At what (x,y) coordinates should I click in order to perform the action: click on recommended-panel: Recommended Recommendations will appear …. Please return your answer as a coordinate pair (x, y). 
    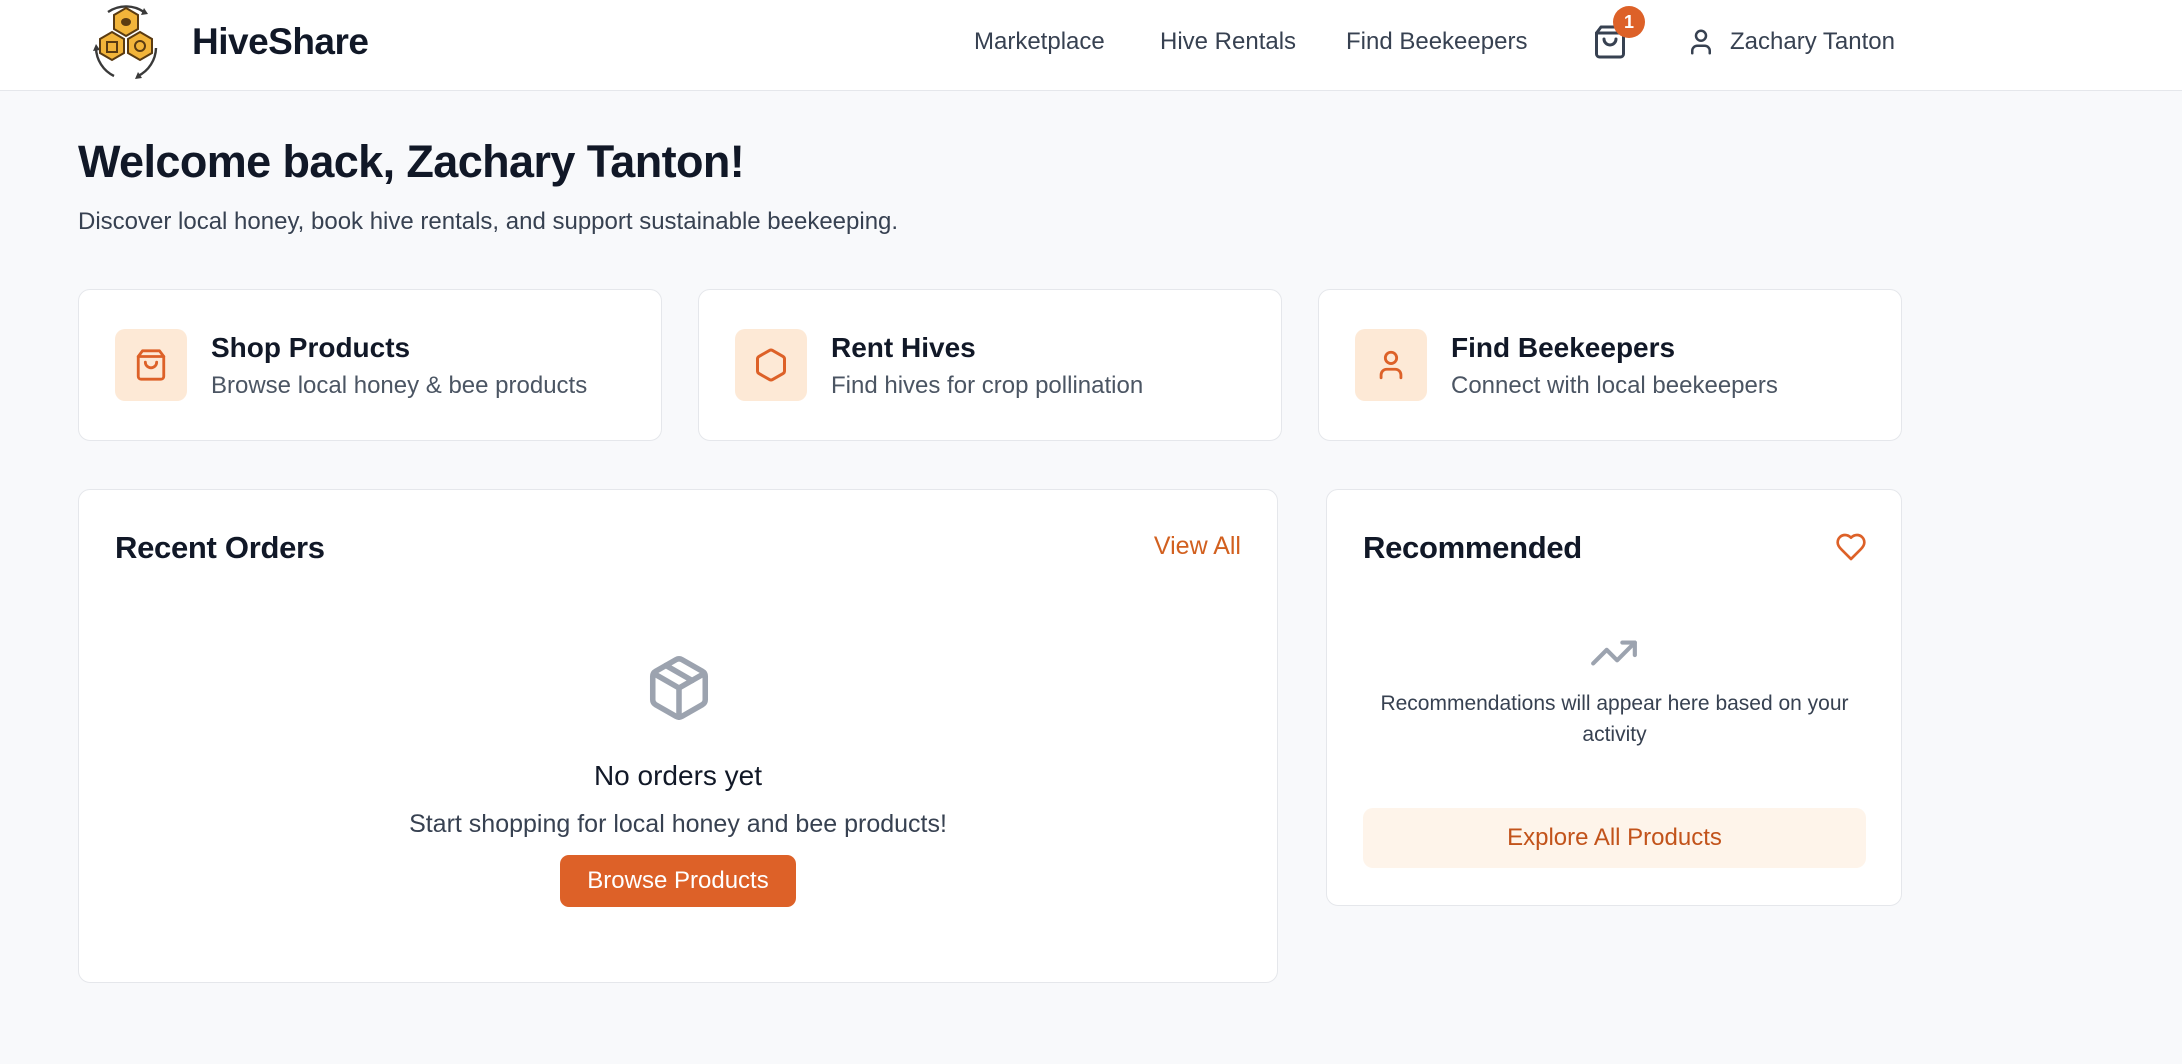
    Looking at the image, I should click on (1614, 697).